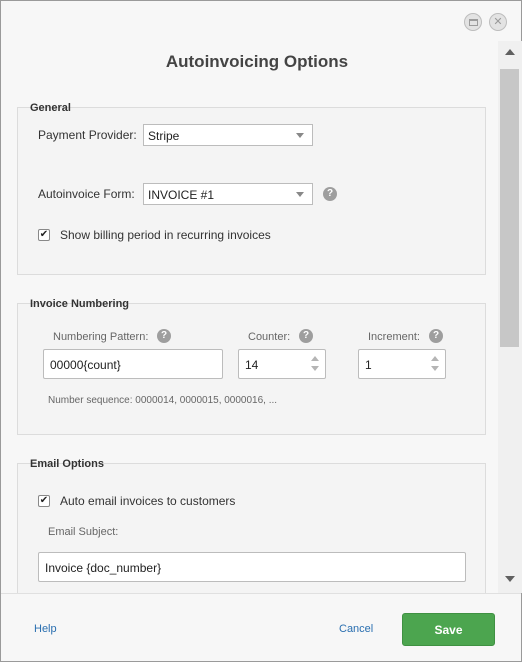  Describe the element at coordinates (228, 194) in the screenshot. I see `autoinvoice-form-select: INVOICE #1` at that location.